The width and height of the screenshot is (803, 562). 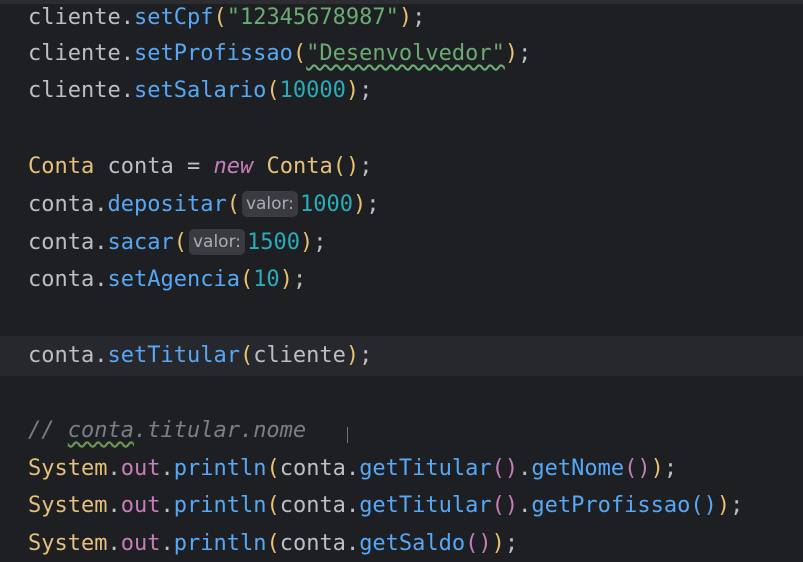 I want to click on code-line-3: cliente.setSalario(10000);, so click(x=200, y=91).